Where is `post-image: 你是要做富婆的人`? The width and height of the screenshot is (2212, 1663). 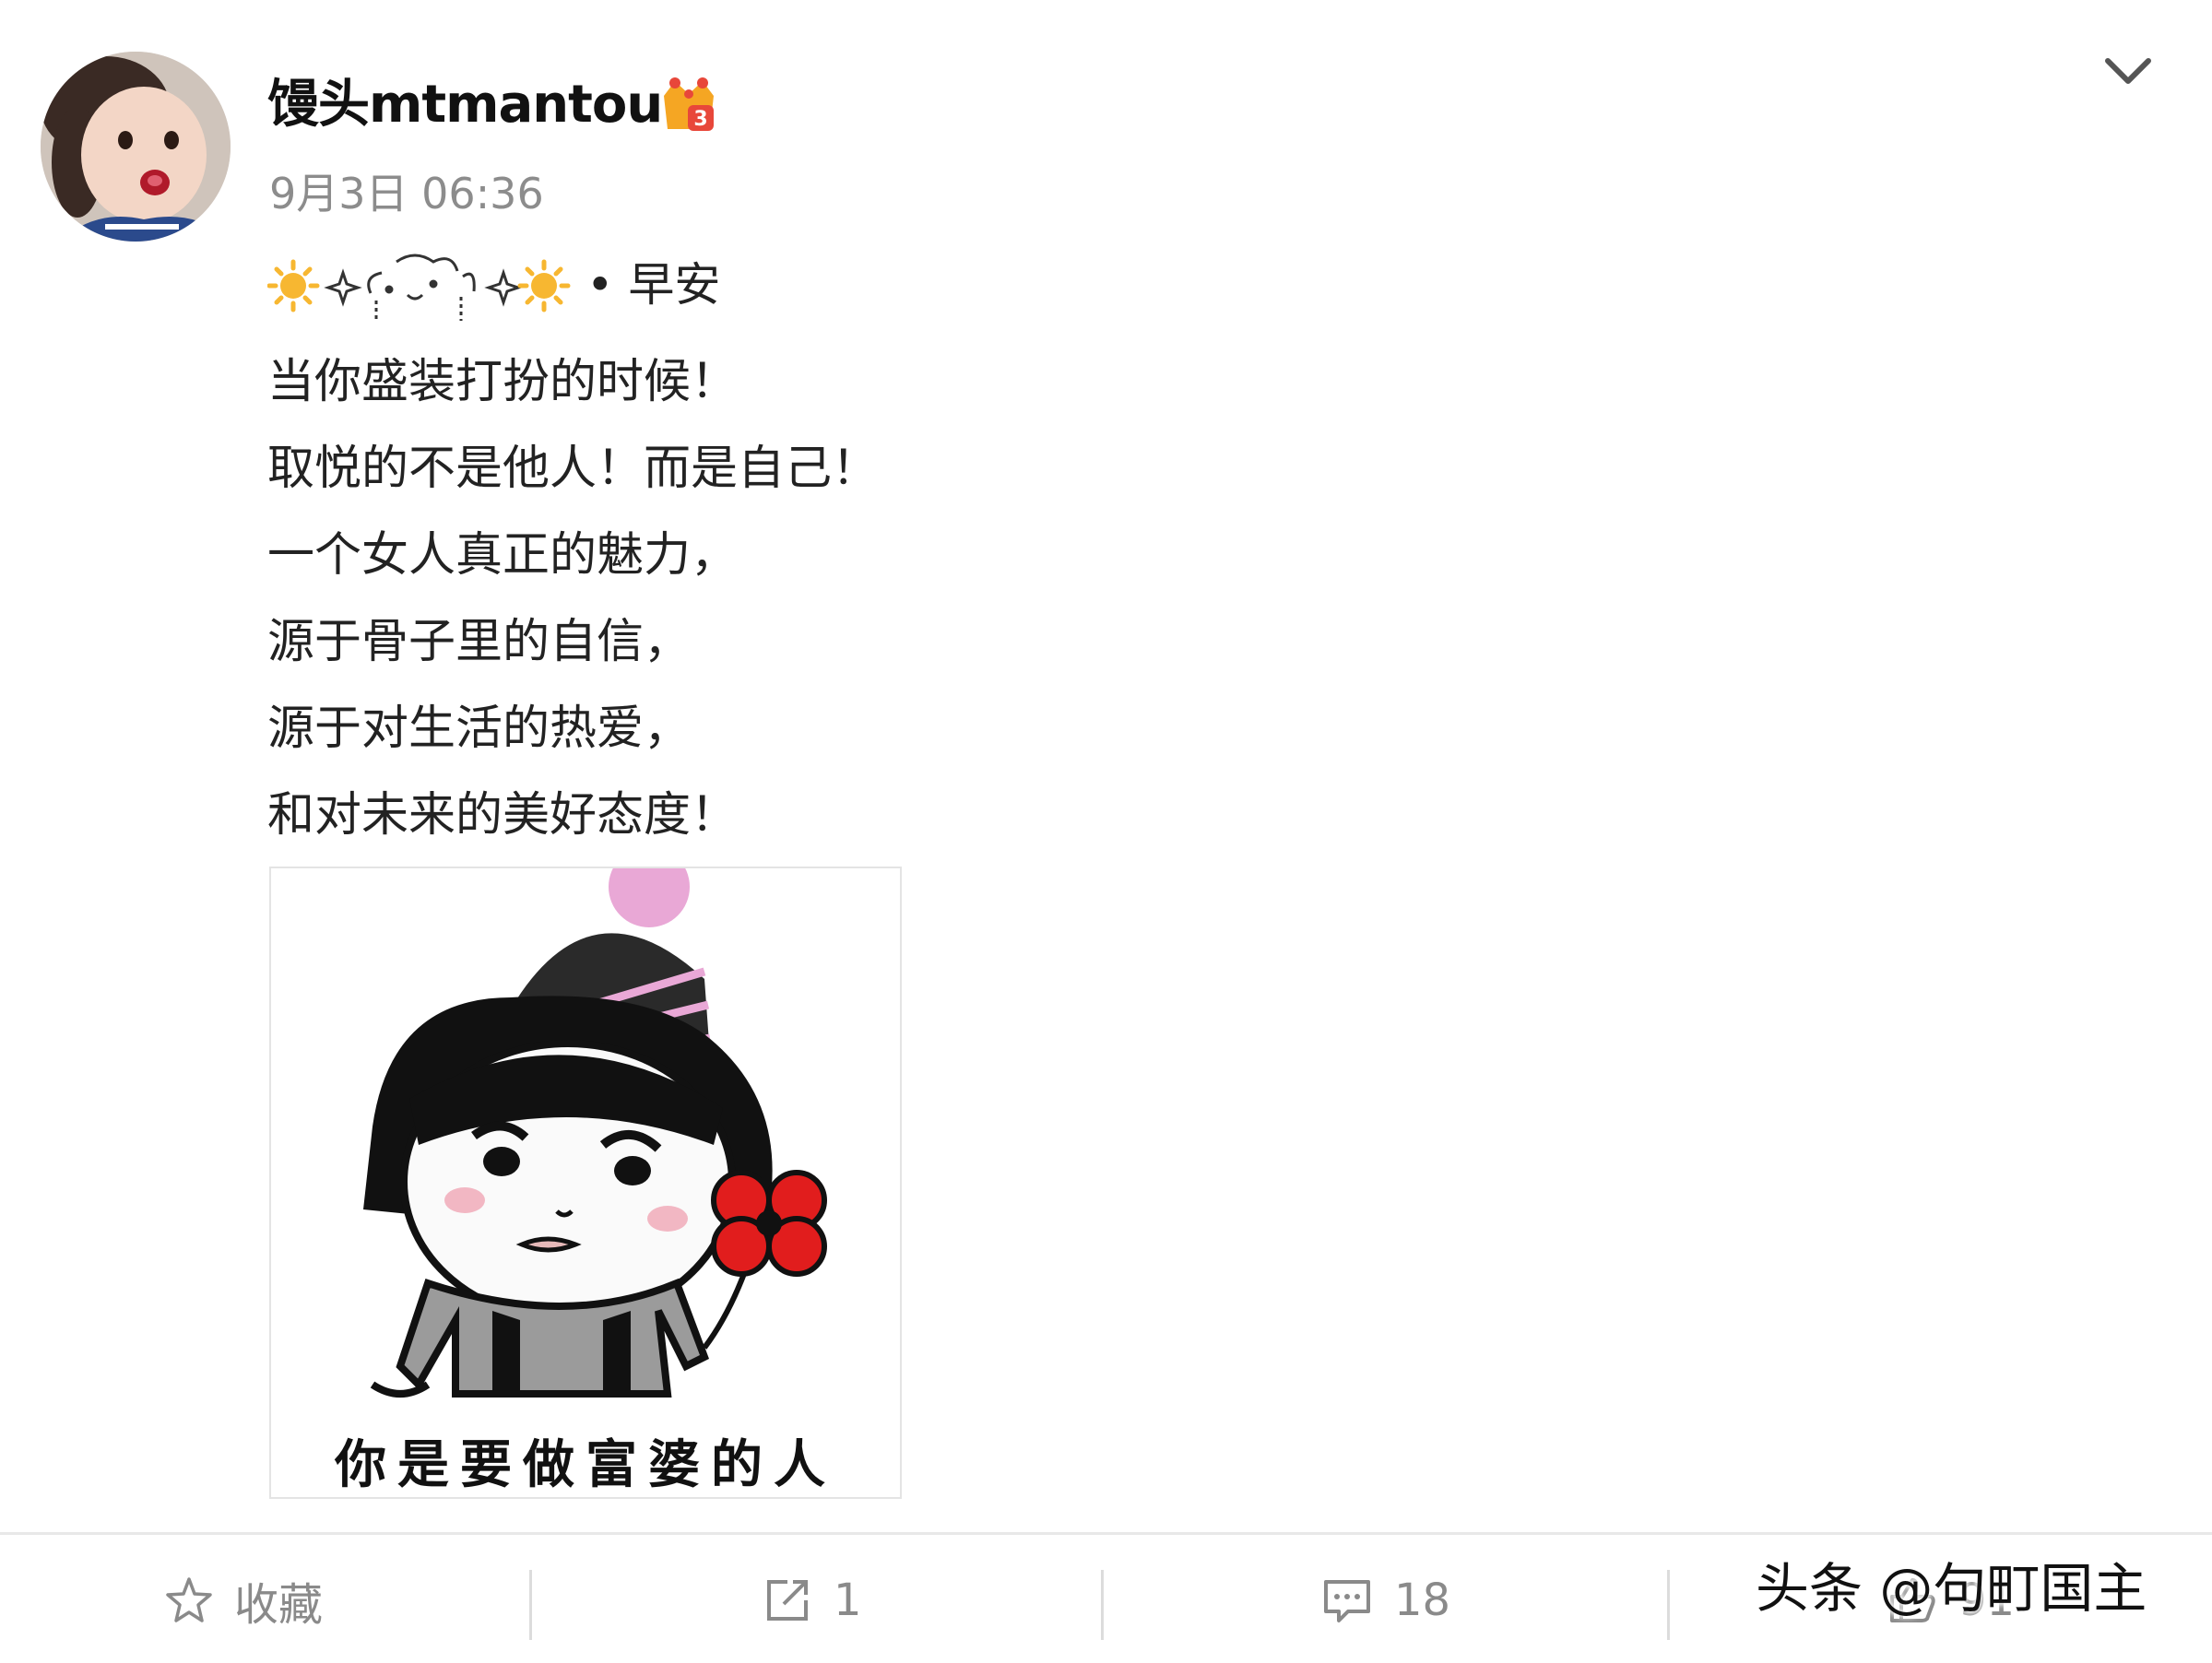
post-image: 你是要做富婆的人 is located at coordinates (585, 1183).